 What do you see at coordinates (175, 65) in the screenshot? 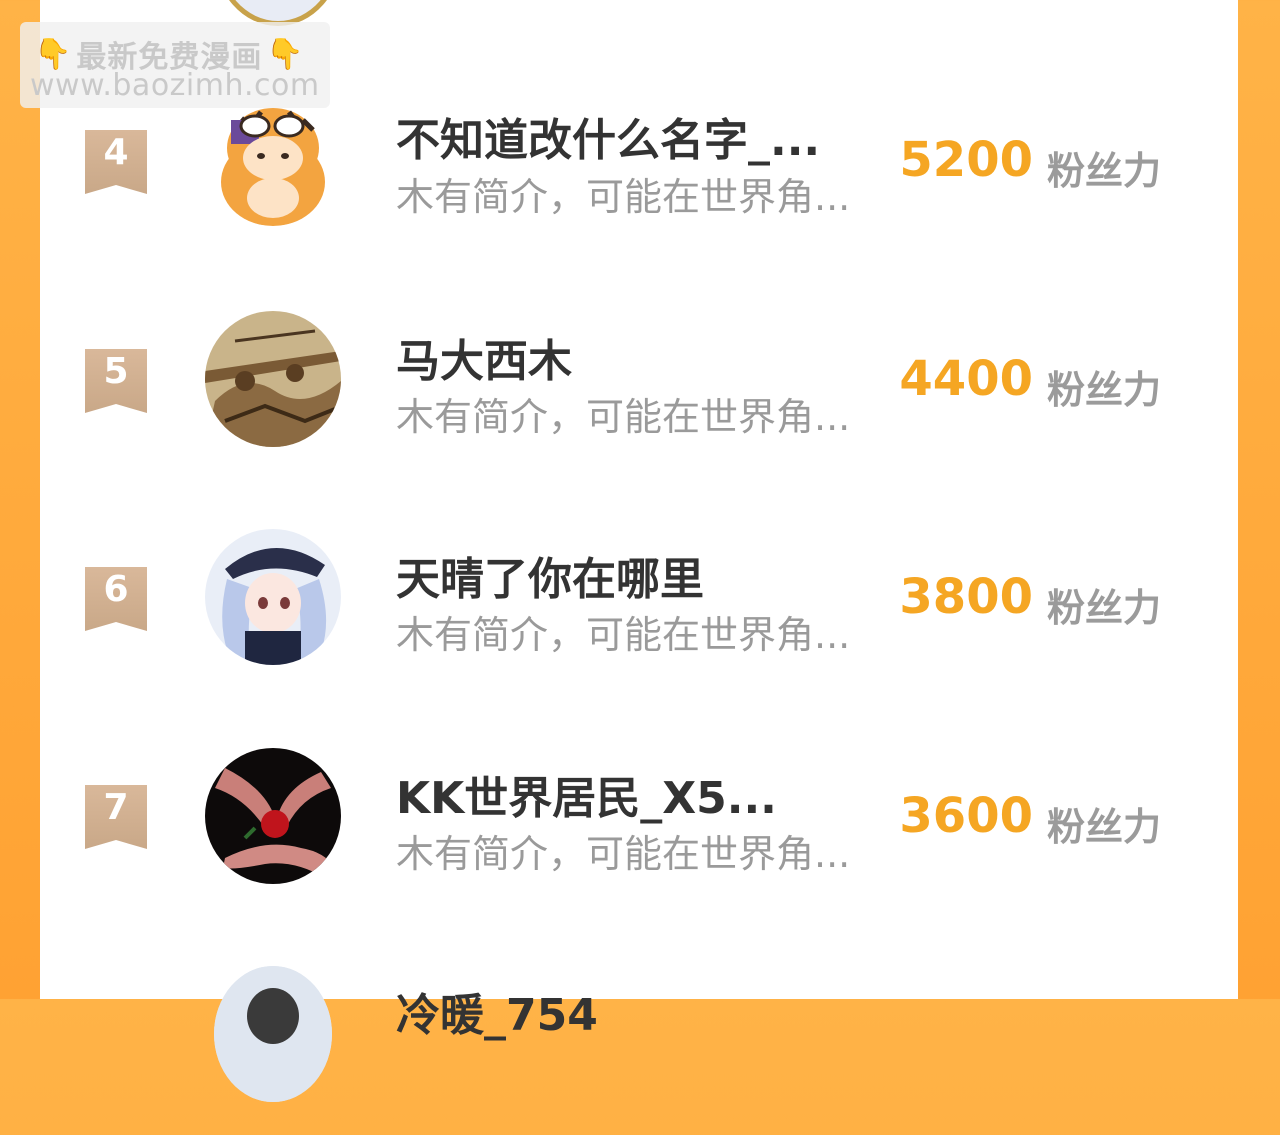
I see `watermark: 👇 最新免费漫画 👇 www.baozimh.com` at bounding box center [175, 65].